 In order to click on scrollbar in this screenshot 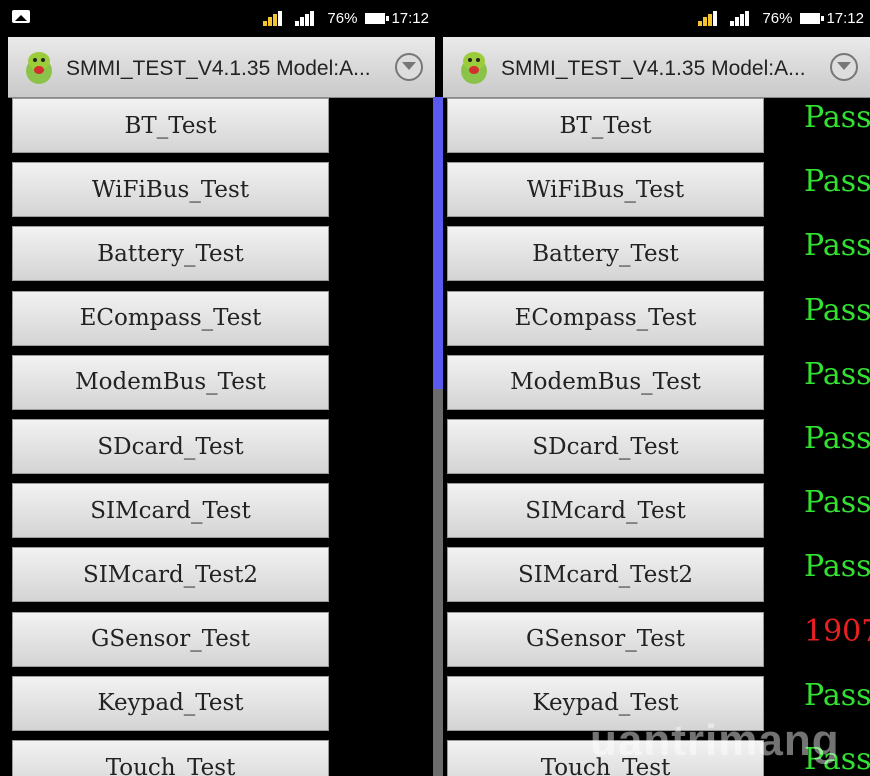, I will do `click(438, 436)`.